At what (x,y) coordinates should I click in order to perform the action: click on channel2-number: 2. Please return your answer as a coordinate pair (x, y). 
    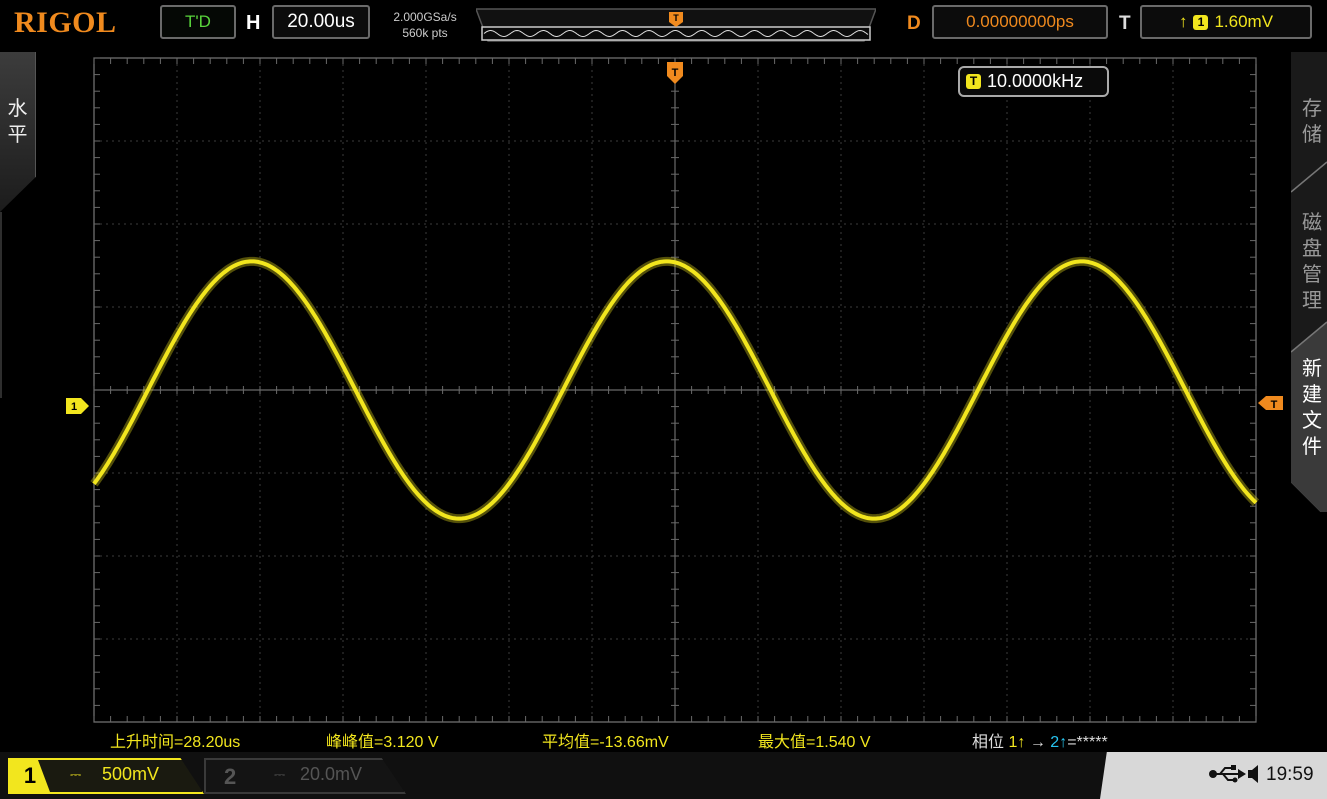
    Looking at the image, I should click on (230, 776).